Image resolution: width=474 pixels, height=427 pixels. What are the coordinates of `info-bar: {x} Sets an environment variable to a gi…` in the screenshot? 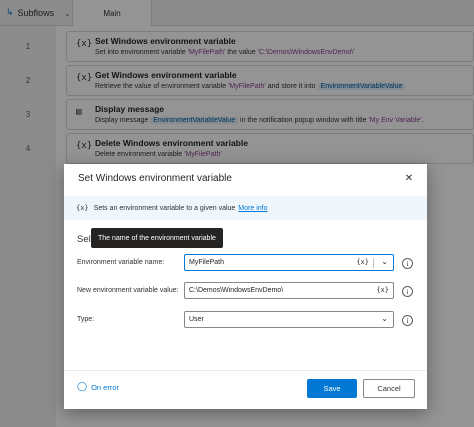 It's located at (245, 208).